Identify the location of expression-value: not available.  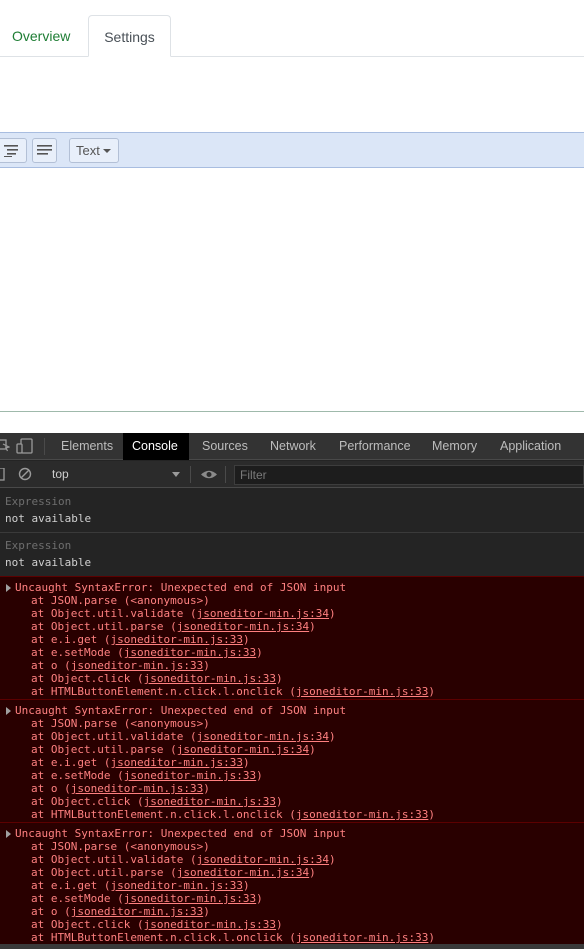
(48, 518).